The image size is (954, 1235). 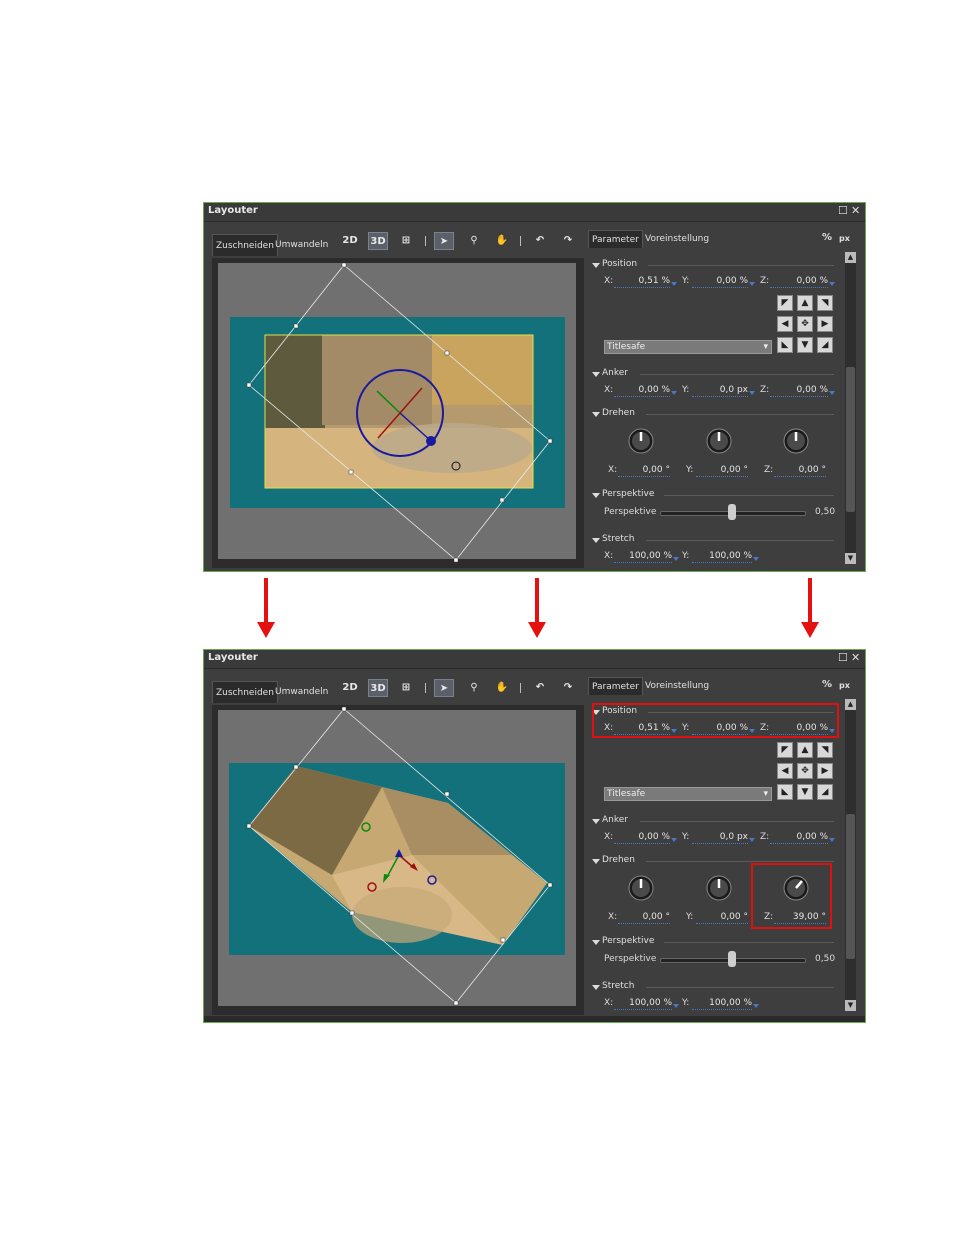 I want to click on position-z-field: 0,00 %, so click(x=799, y=282).